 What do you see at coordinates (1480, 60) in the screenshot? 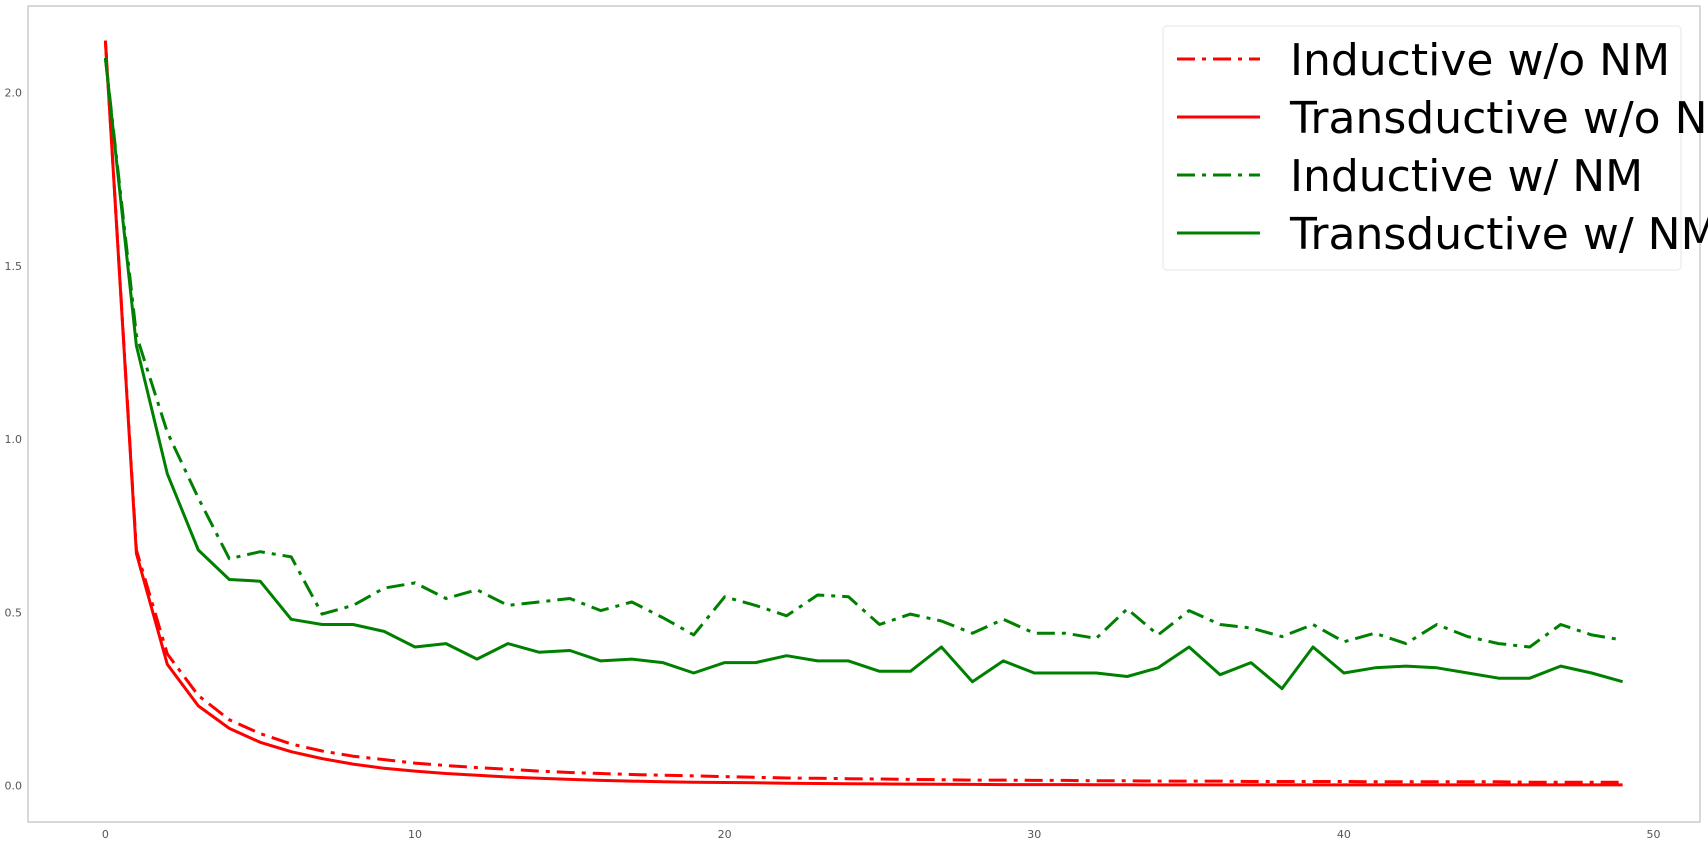
I see `legend-label: Inductive w/o NM` at bounding box center [1480, 60].